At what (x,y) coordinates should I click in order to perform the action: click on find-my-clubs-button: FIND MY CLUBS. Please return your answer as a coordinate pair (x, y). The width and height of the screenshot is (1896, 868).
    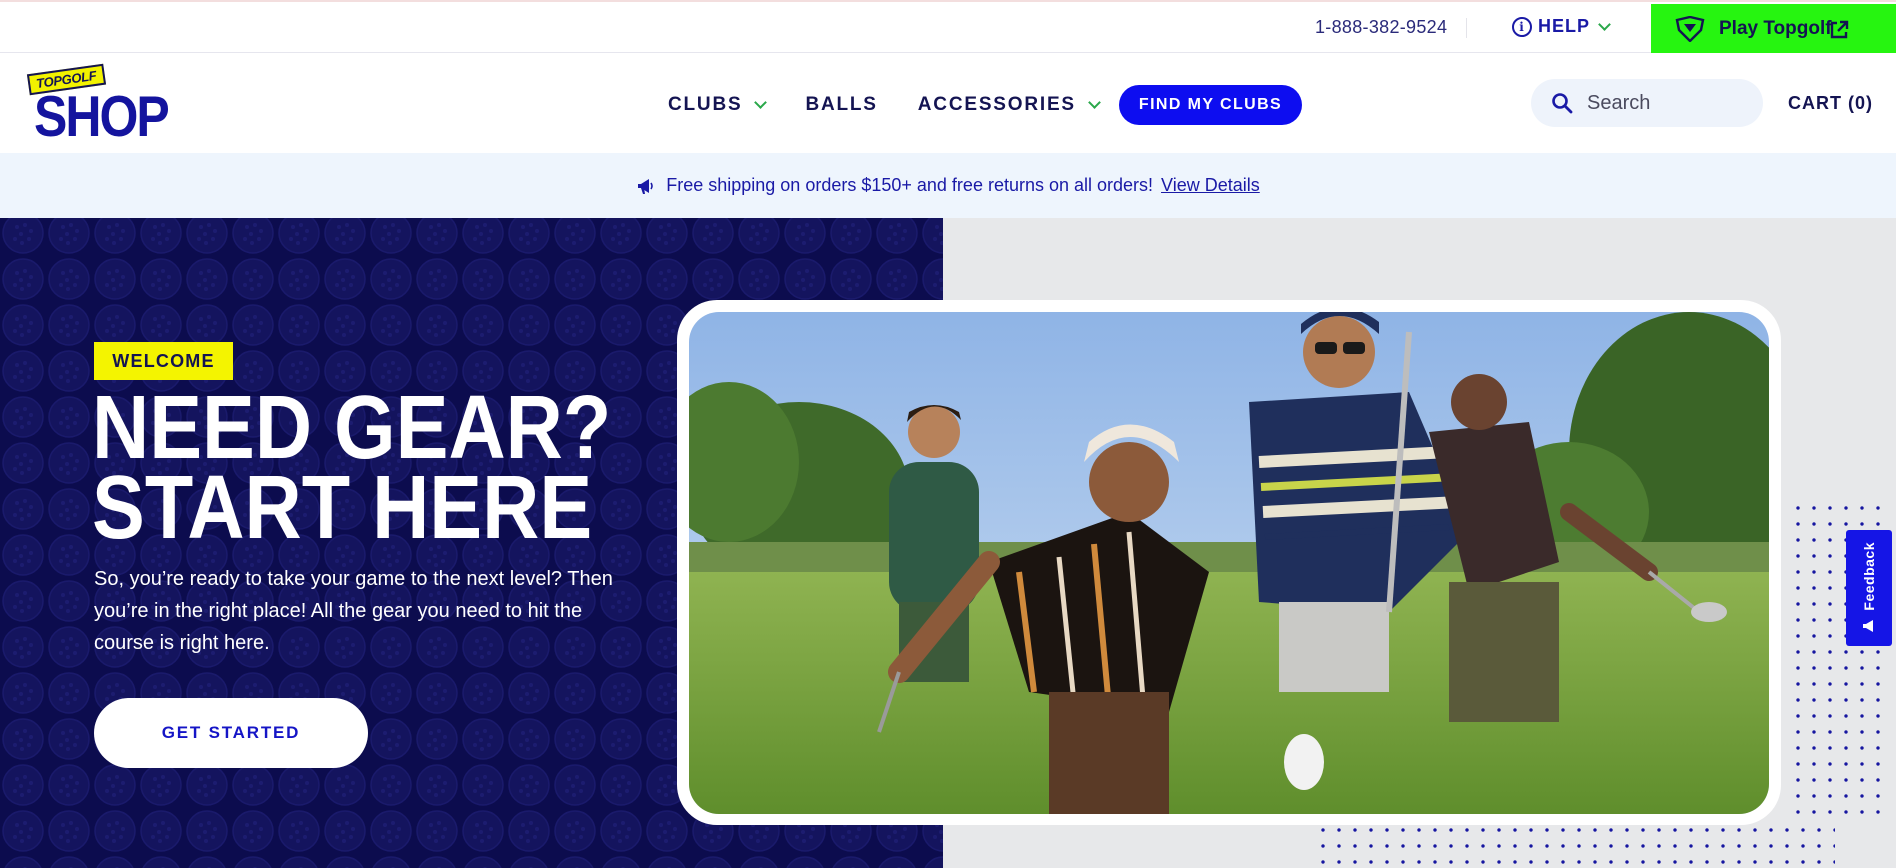
    Looking at the image, I should click on (1210, 105).